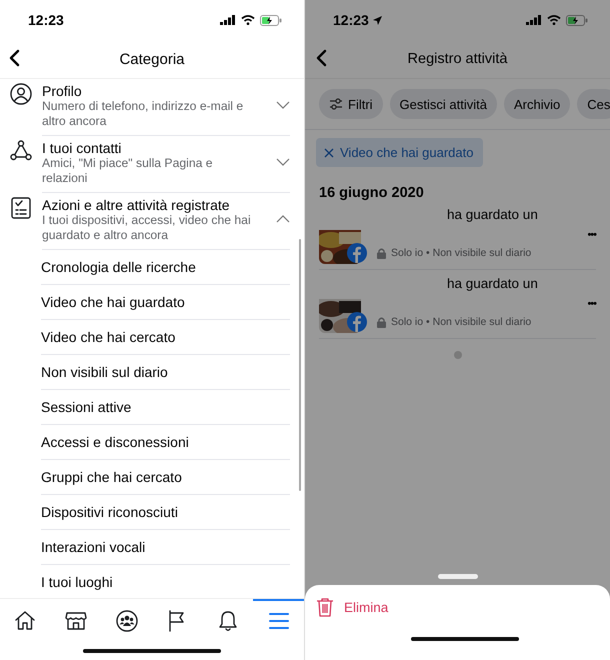 Image resolution: width=610 pixels, height=660 pixels. Describe the element at coordinates (21, 94) in the screenshot. I see `profile-icon` at that location.